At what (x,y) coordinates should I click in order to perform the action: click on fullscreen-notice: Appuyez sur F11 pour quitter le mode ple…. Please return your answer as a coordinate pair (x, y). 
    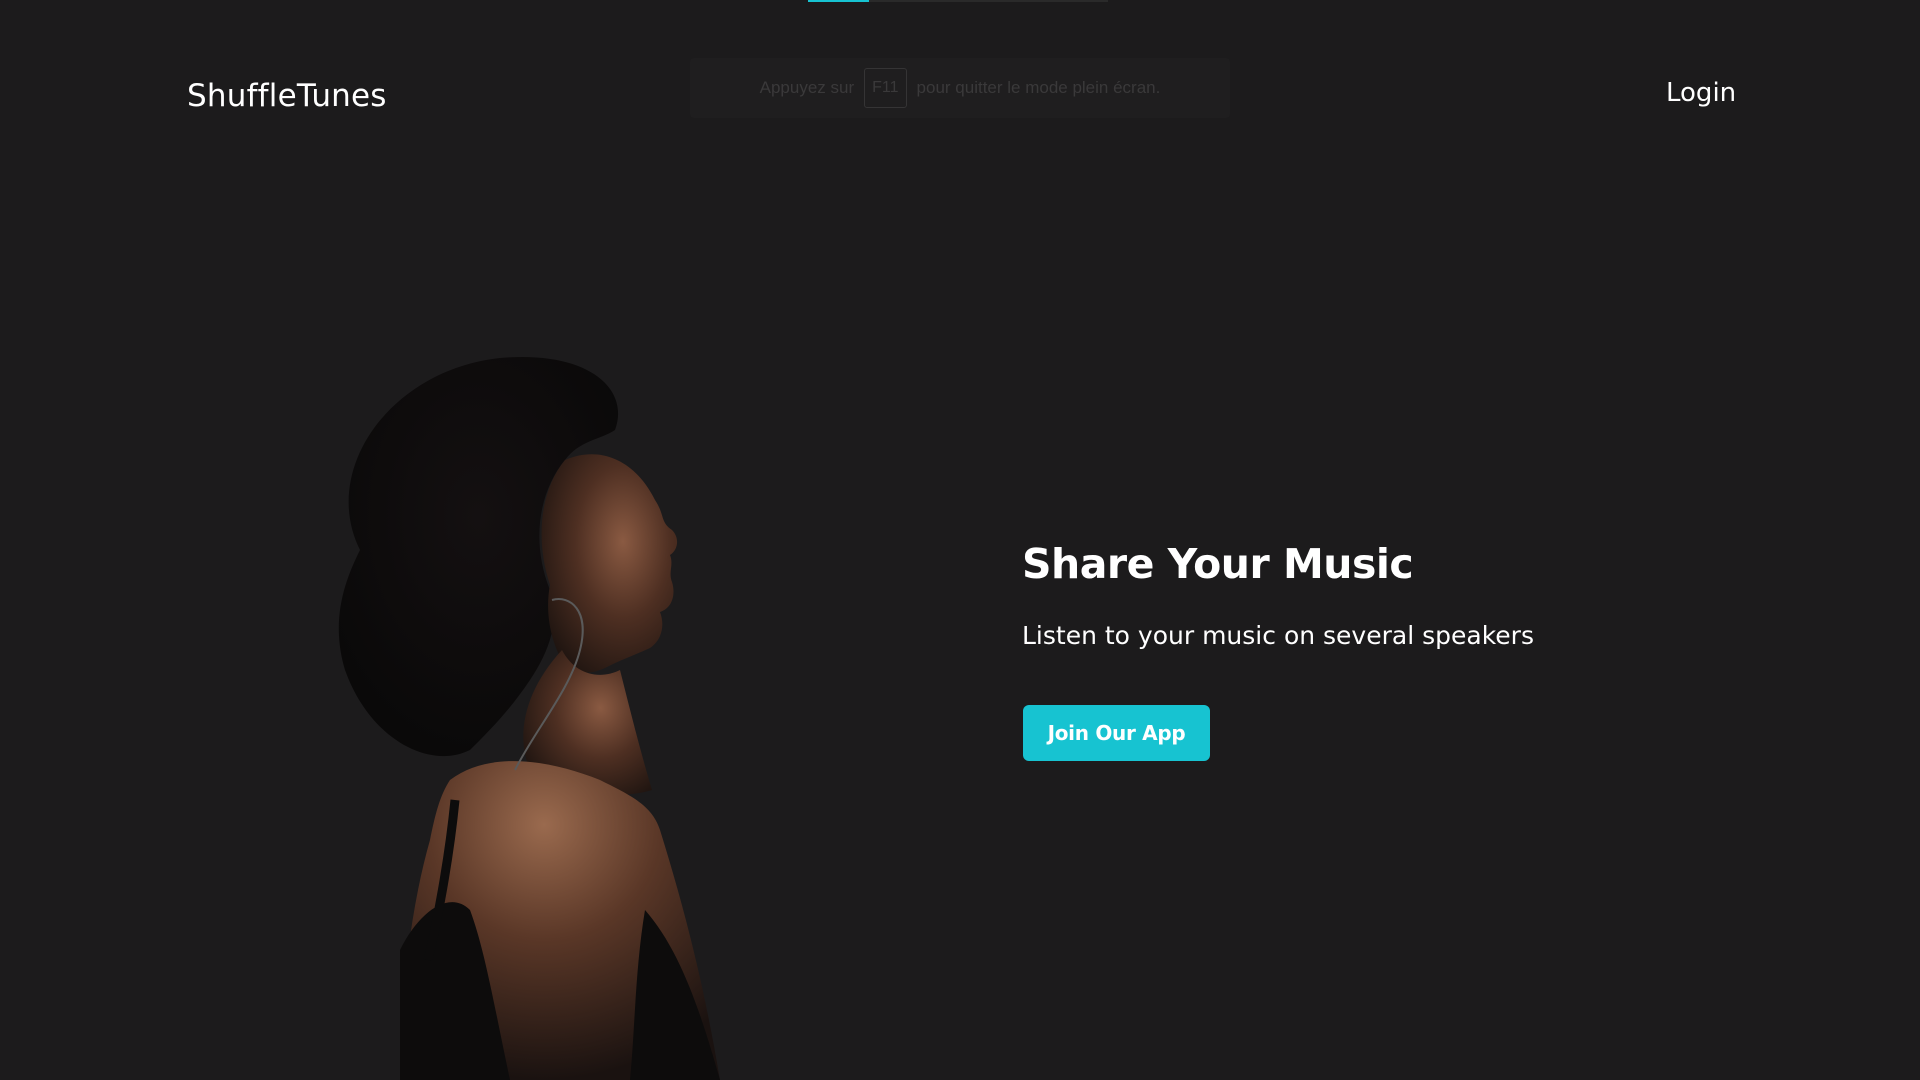
    Looking at the image, I should click on (960, 88).